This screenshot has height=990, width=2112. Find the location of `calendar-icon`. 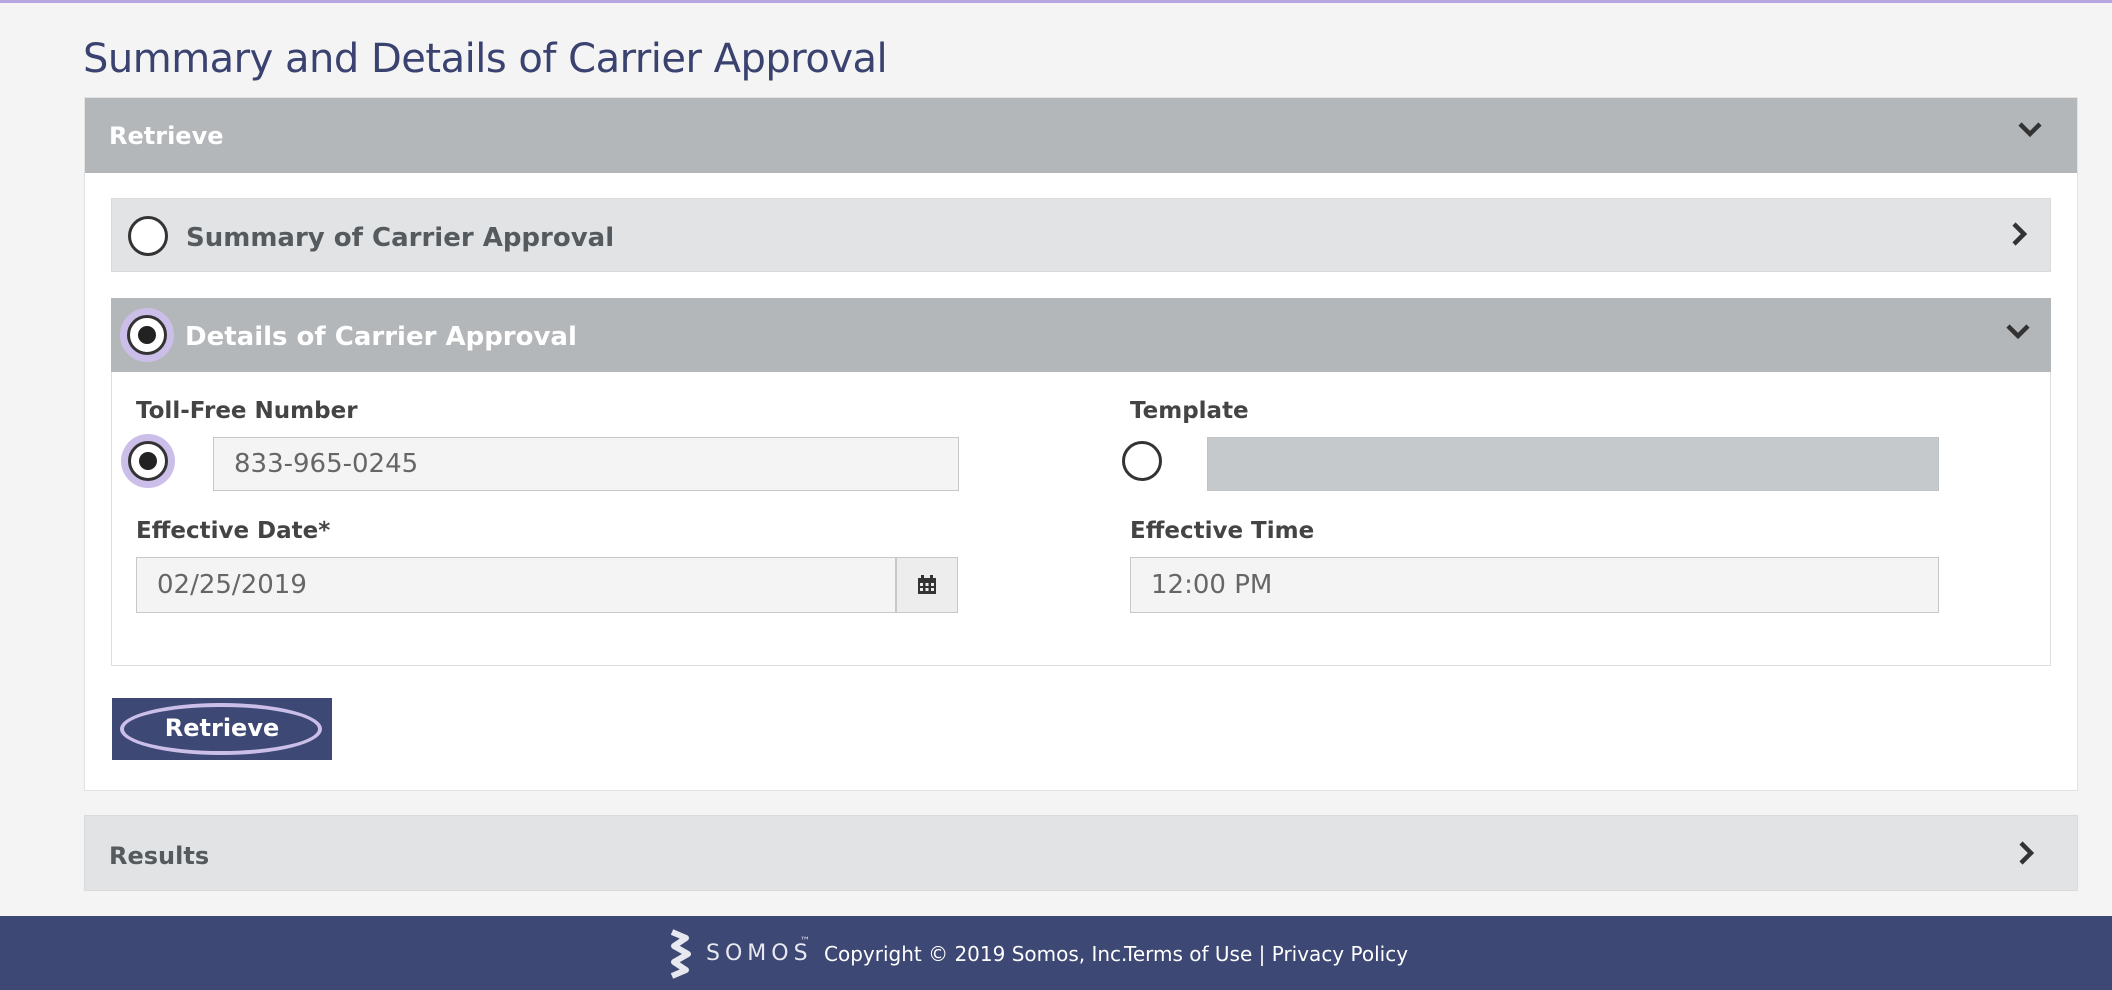

calendar-icon is located at coordinates (927, 584).